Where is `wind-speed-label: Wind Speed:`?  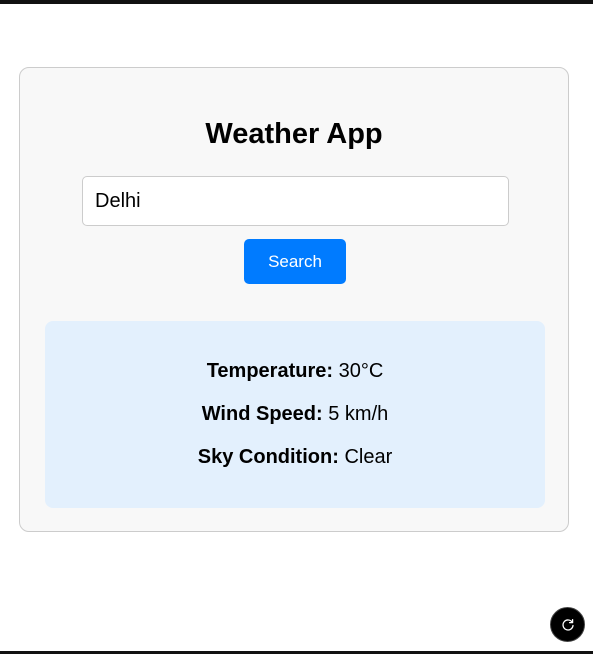 wind-speed-label: Wind Speed: is located at coordinates (262, 414).